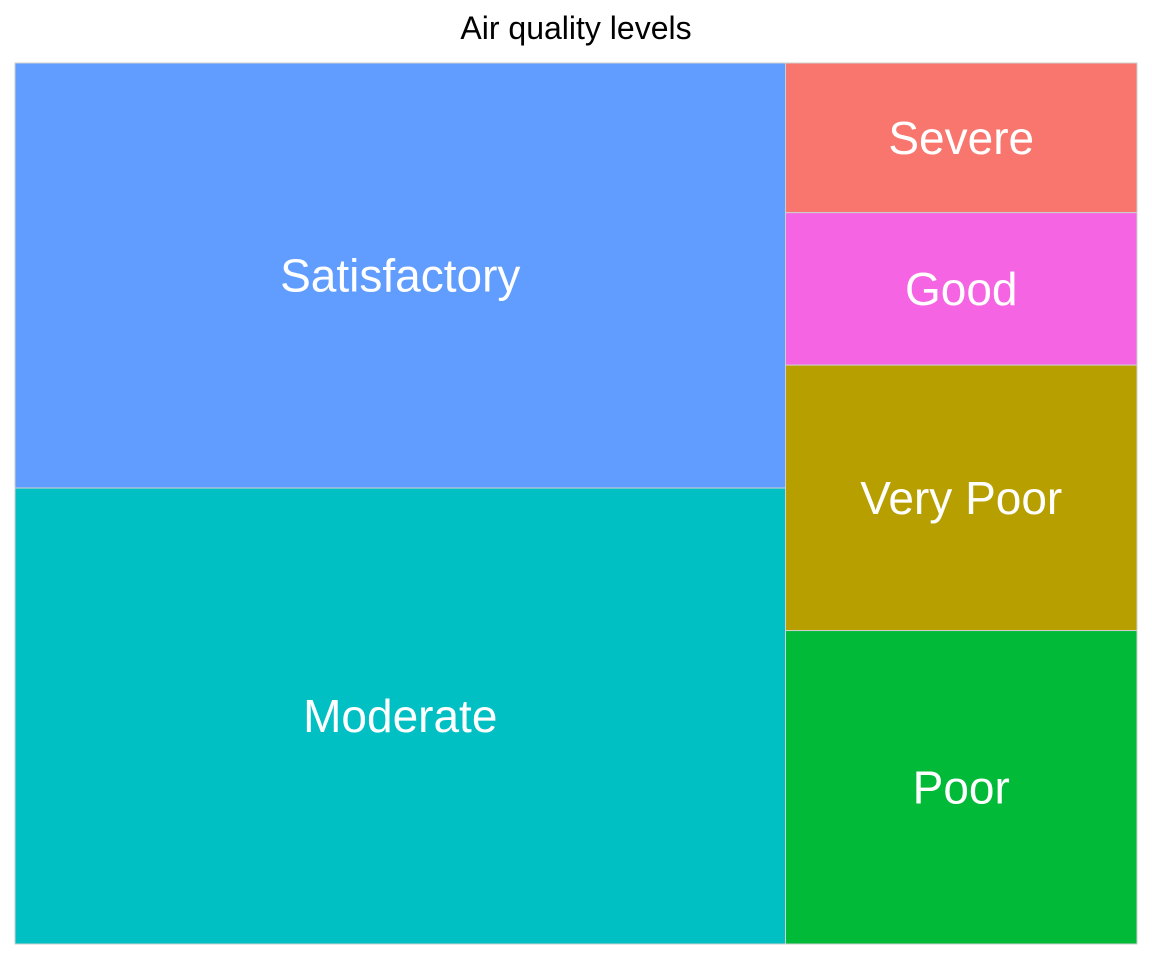 The image size is (1152, 960). Describe the element at coordinates (961, 498) in the screenshot. I see `tile-label-very-poor: Very Poor` at that location.